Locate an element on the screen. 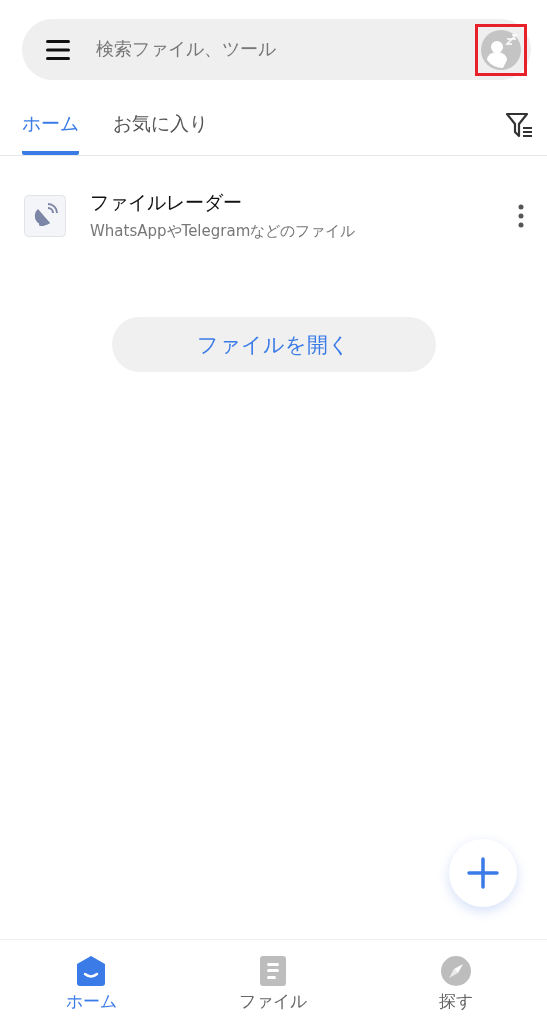 The image size is (547, 1024). plus-icon is located at coordinates (483, 873).